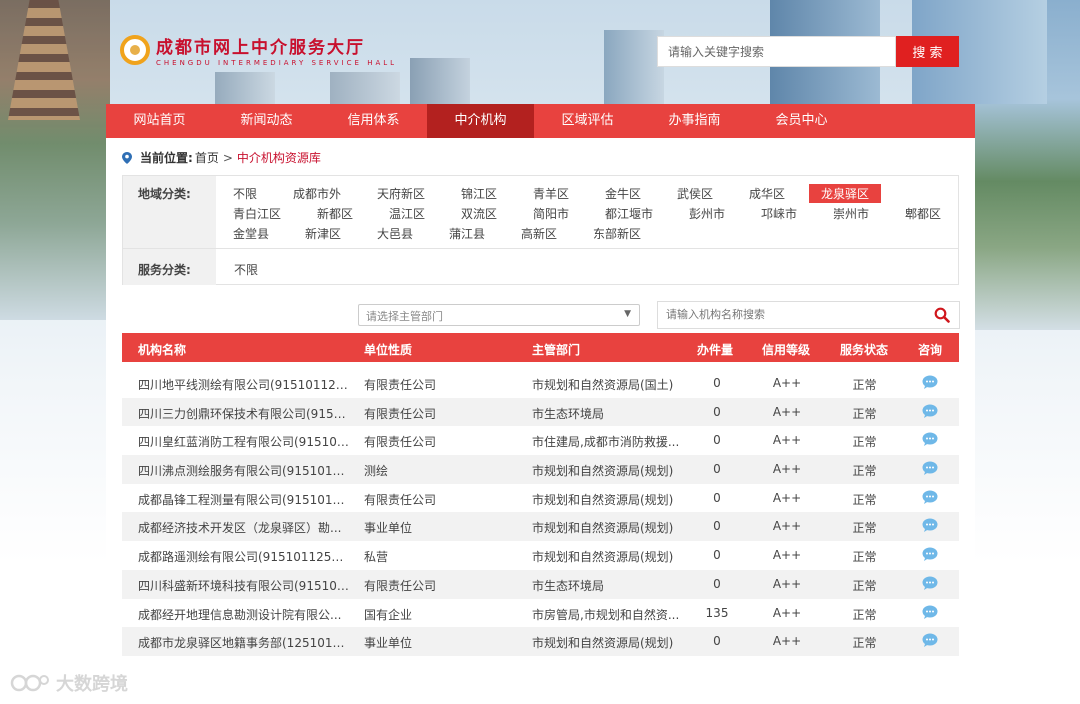  What do you see at coordinates (540, 412) in the screenshot?
I see `table-row: 四川三力创鼎环保技术有限公司(9151... 有限责任公司 市生态环境局 0 A++ 正常` at bounding box center [540, 412].